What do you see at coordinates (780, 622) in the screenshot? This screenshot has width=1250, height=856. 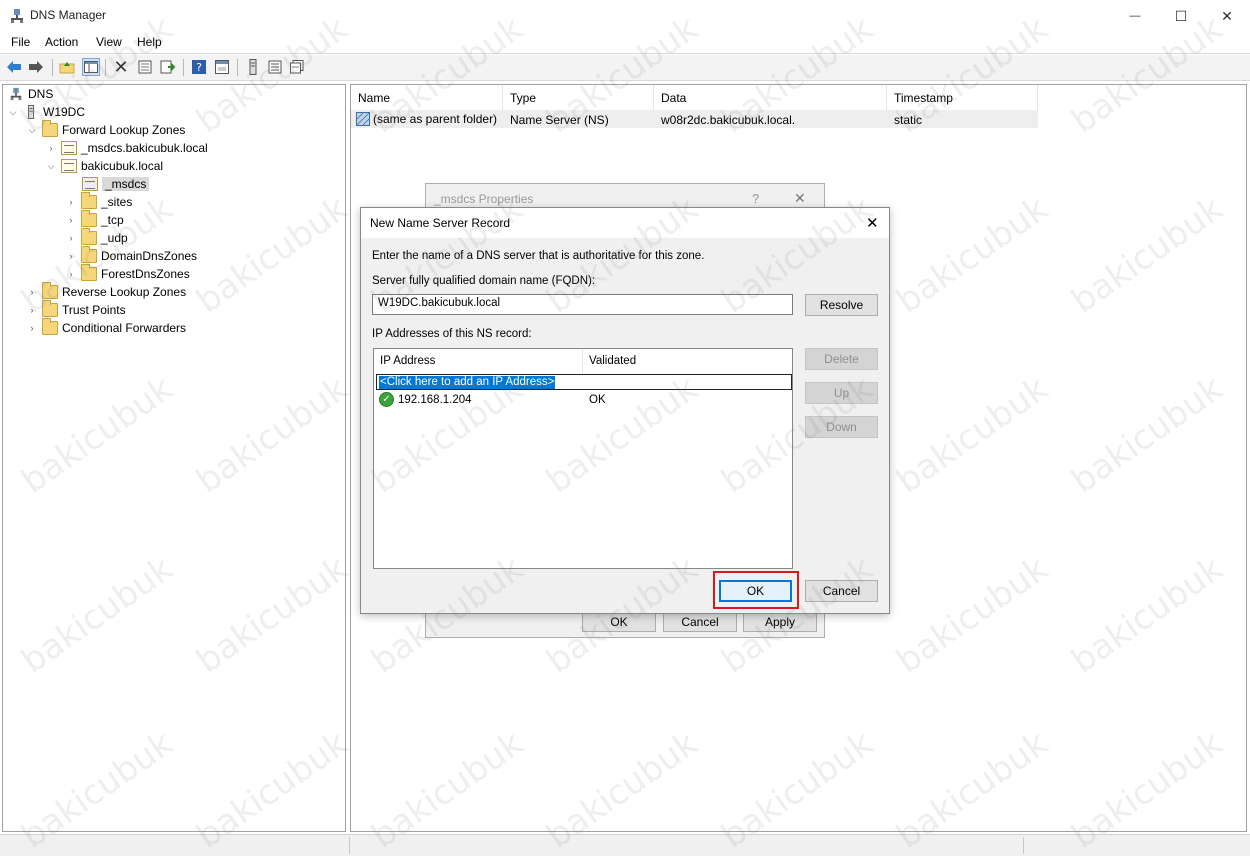 I see `props-apply-button: Apply` at bounding box center [780, 622].